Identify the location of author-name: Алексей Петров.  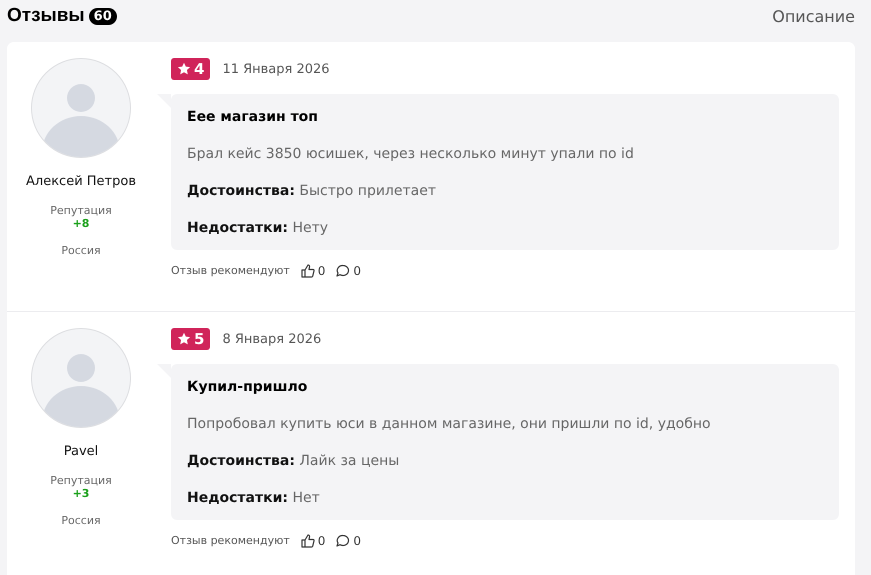
(81, 181).